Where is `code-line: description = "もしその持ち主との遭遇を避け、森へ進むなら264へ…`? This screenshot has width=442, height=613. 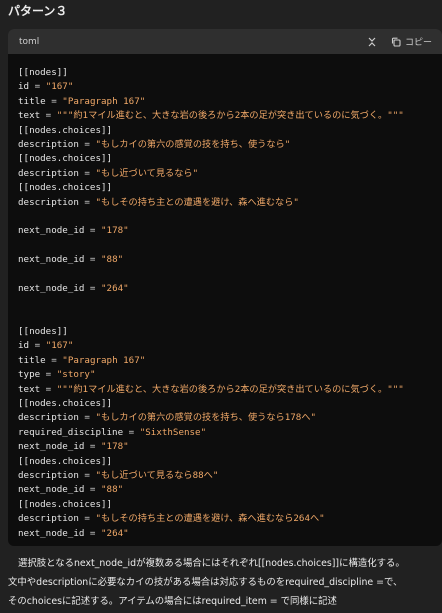 code-line: description = "もしその持ち主との遭遇を避け、森へ進むなら264へ… is located at coordinates (230, 519).